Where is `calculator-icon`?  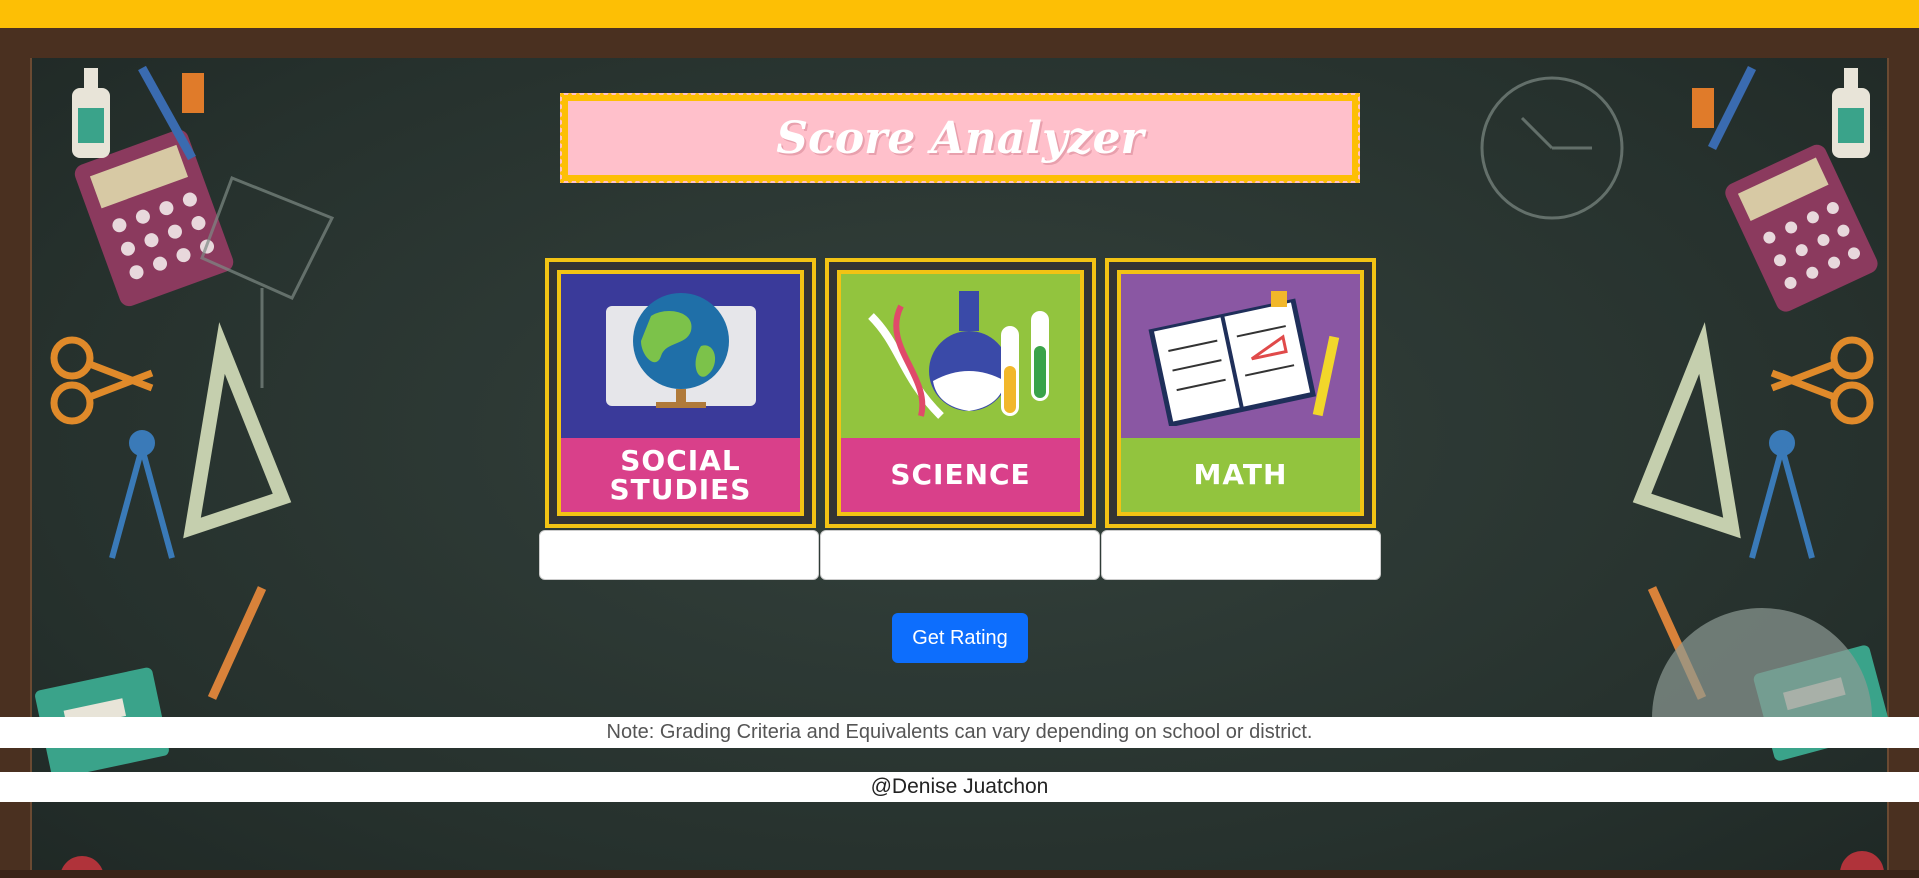
calculator-icon is located at coordinates (1801, 228).